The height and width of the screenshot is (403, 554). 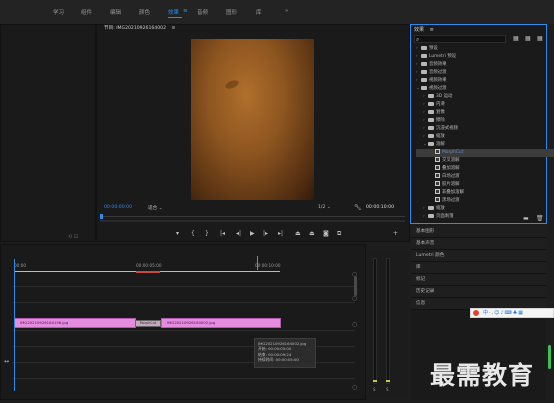 I want to click on effects-effect-item: 叠加溶解, so click(x=485, y=169).